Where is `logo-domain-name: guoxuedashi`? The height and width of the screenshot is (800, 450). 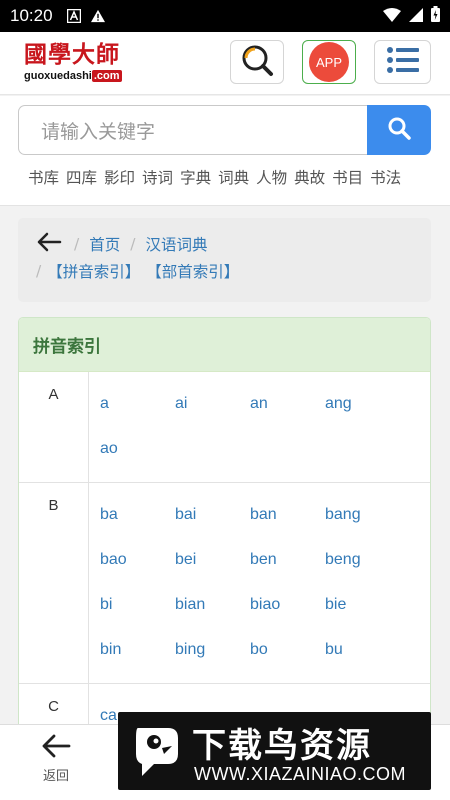
logo-domain-name: guoxuedashi is located at coordinates (58, 76).